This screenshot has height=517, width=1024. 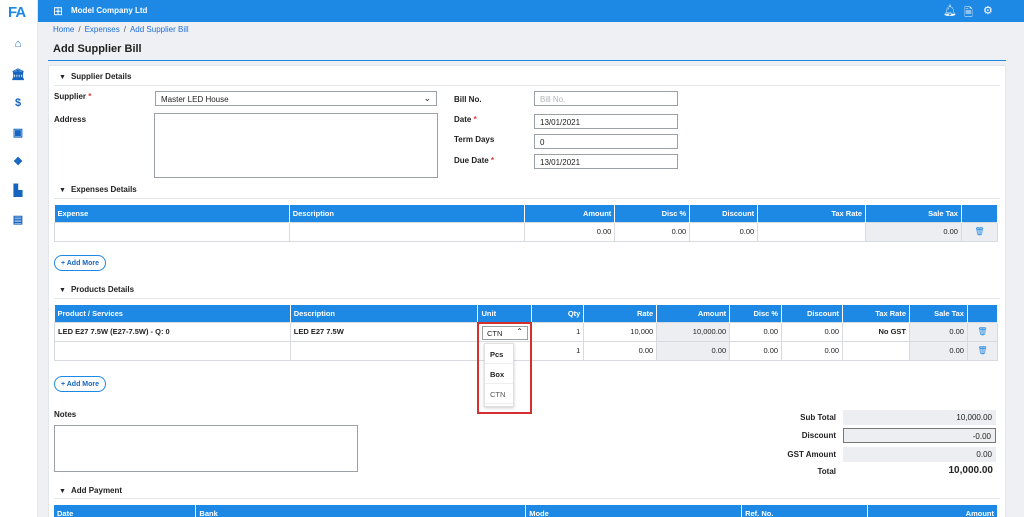 What do you see at coordinates (950, 10) in the screenshot?
I see `bell-icon: 🔔︎` at bounding box center [950, 10].